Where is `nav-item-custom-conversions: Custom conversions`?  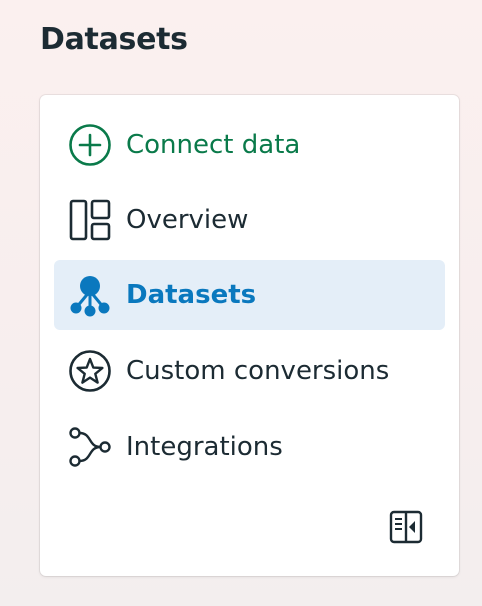
nav-item-custom-conversions: Custom conversions is located at coordinates (249, 371).